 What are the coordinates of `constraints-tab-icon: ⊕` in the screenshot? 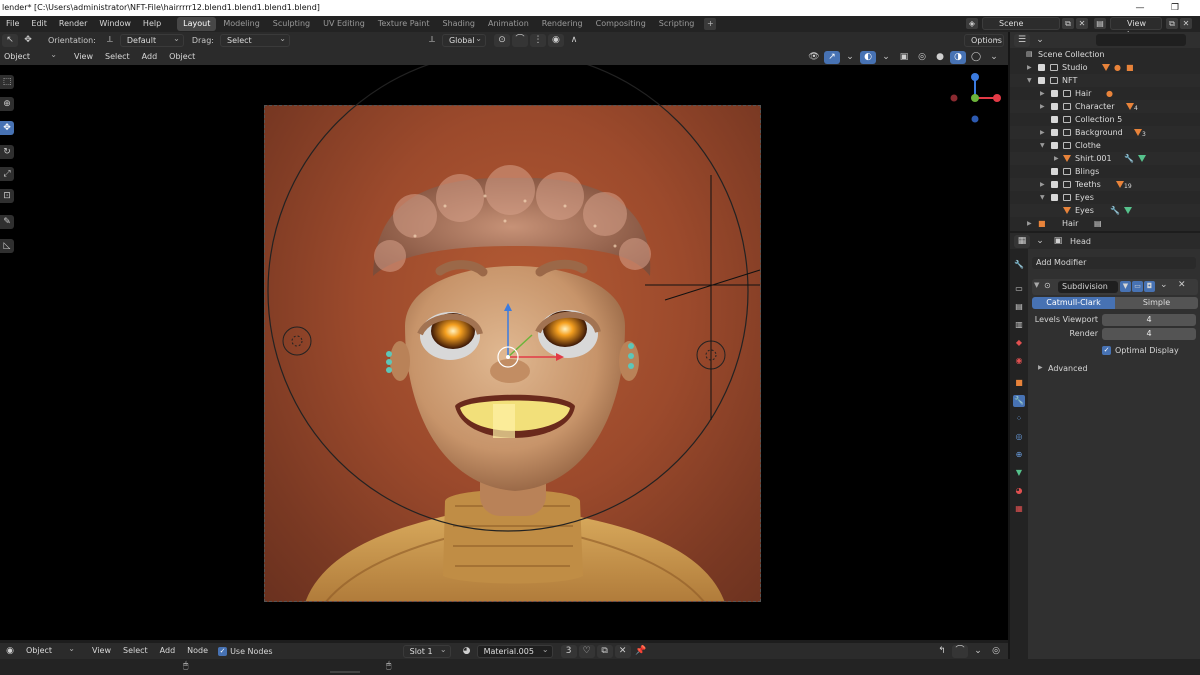 It's located at (1019, 455).